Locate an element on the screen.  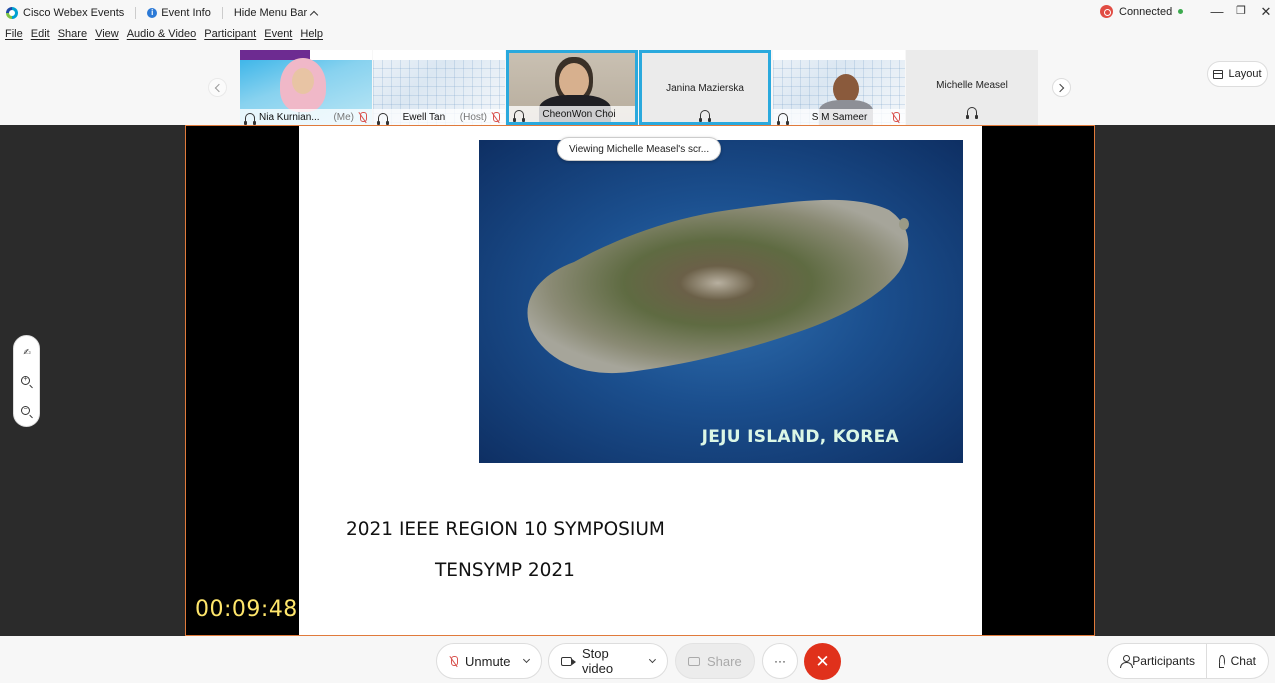
filmstrip-prev-button is located at coordinates (217, 87).